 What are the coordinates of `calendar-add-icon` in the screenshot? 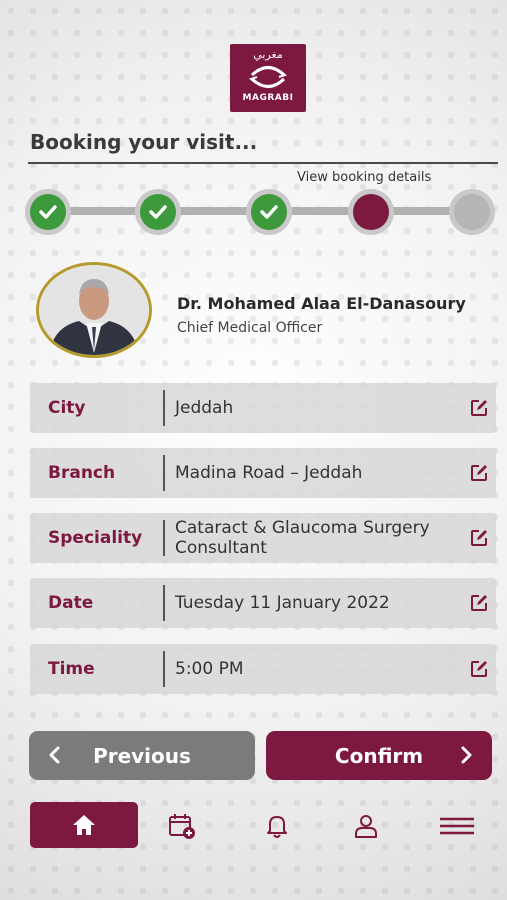 It's located at (182, 826).